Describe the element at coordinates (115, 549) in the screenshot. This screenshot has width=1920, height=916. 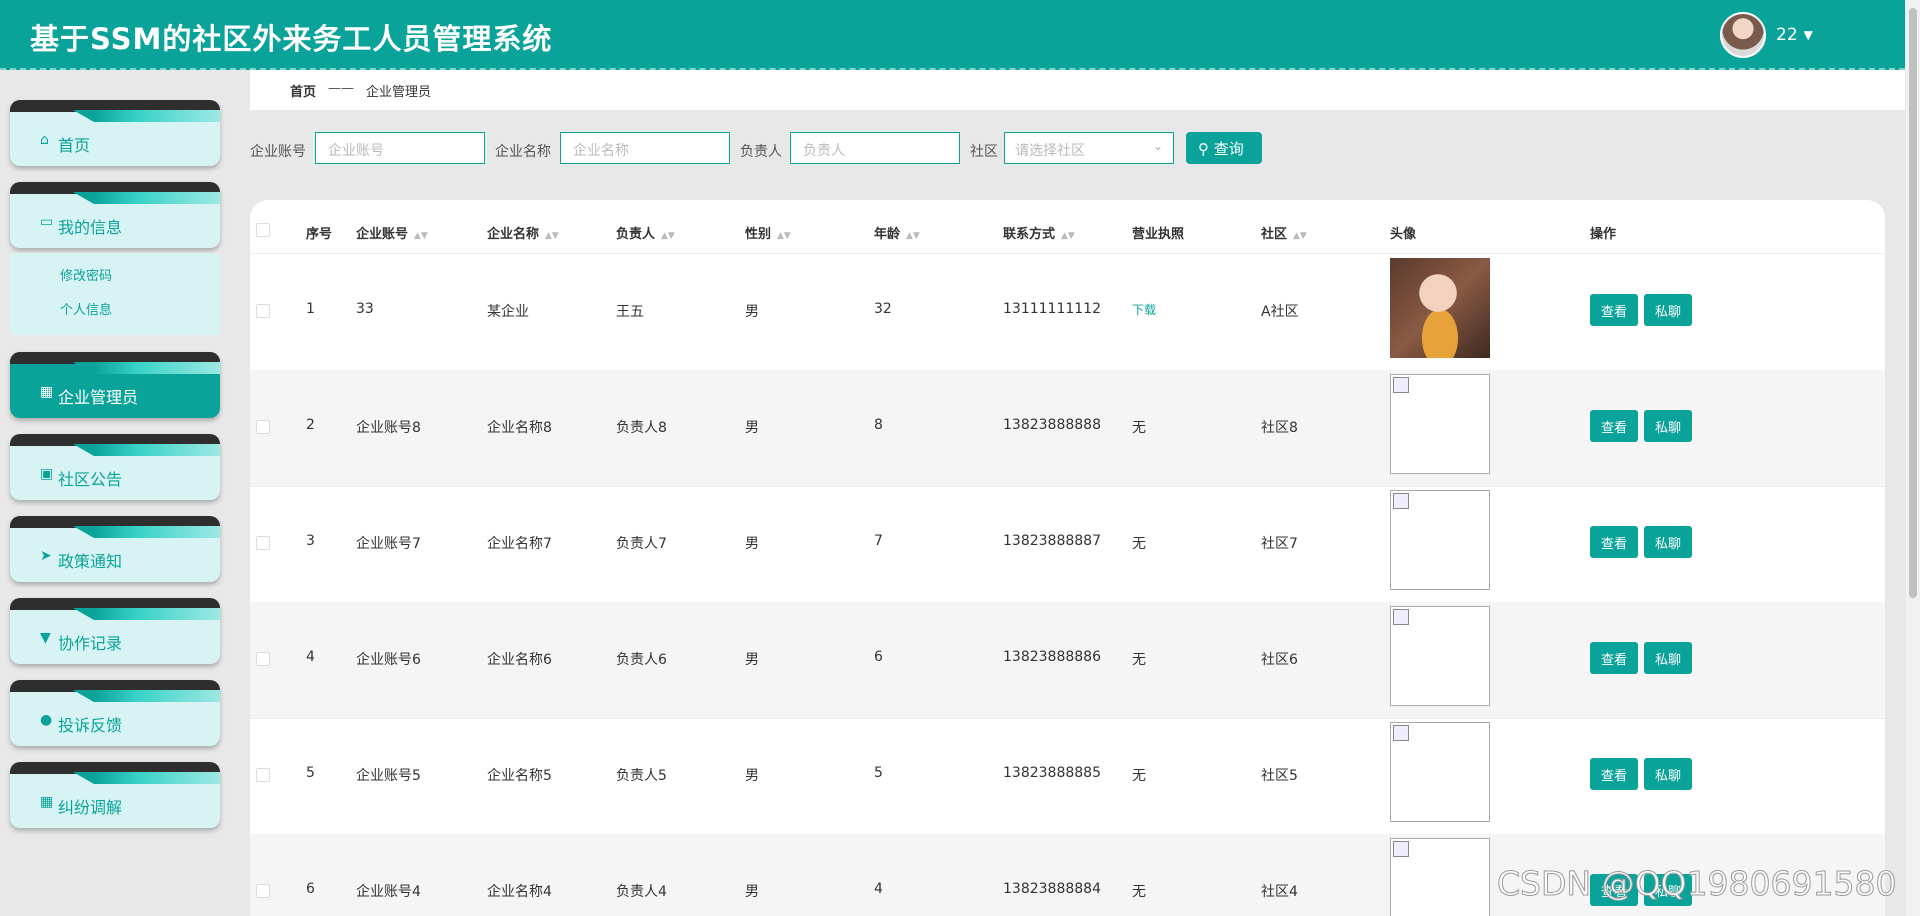
I see `sidebar-item-policy-notice: ➤ 政策通知` at that location.